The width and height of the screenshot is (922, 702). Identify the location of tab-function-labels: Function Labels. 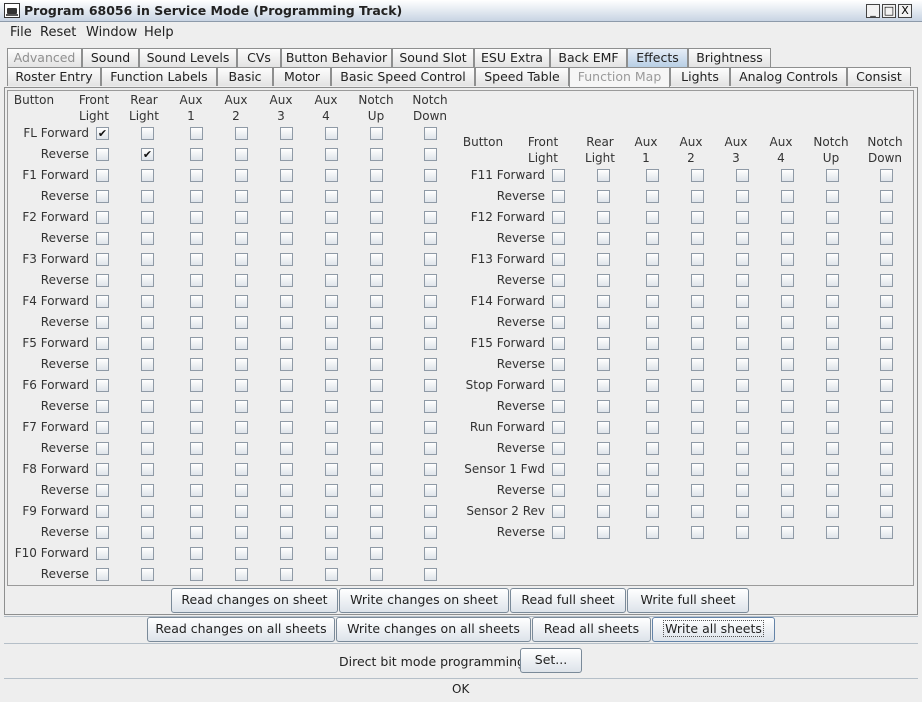
(159, 76).